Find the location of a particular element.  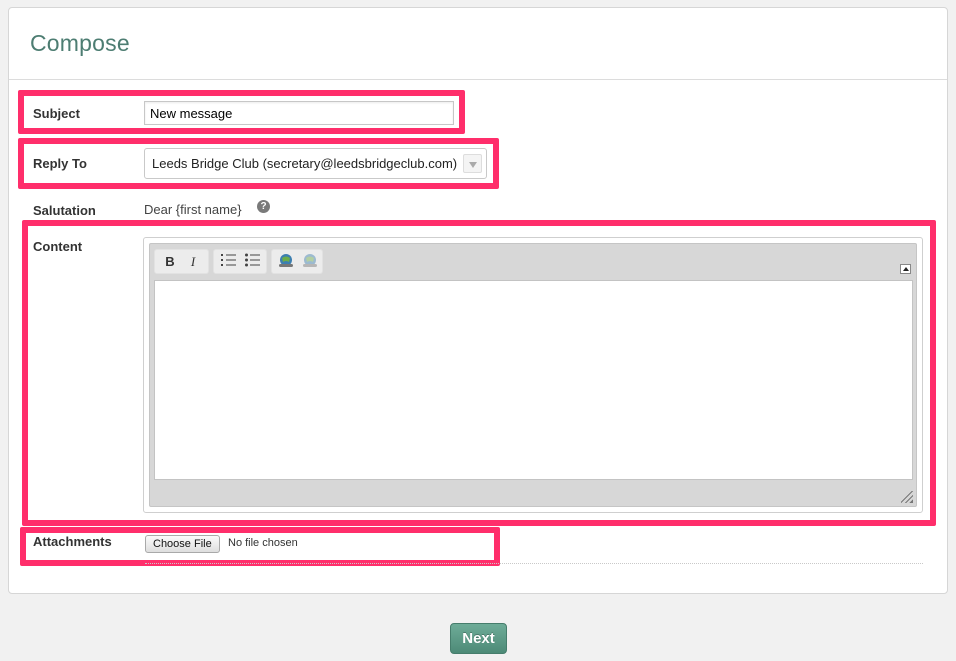

list-toolbar-group is located at coordinates (240, 261).